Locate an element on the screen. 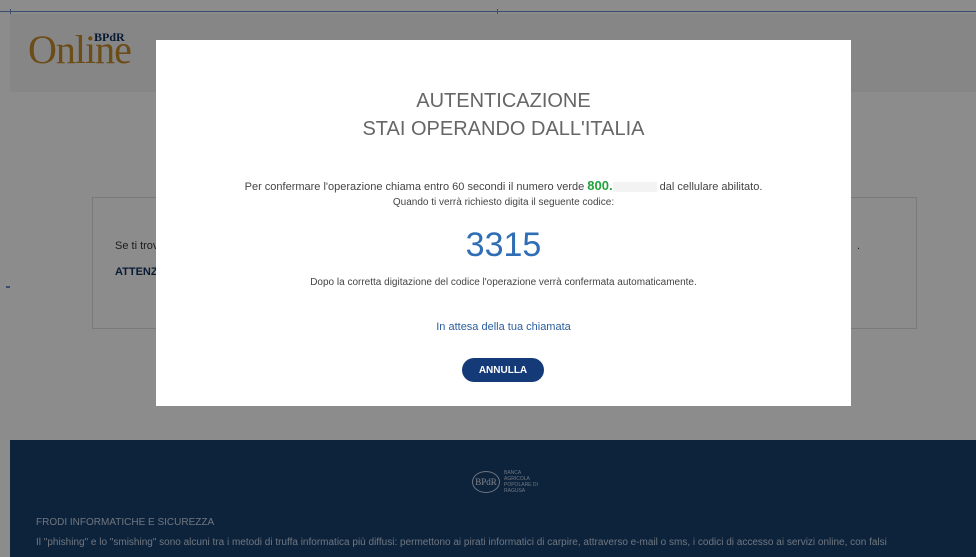 This screenshot has height=557, width=976. cancel-button: ANNULLA is located at coordinates (503, 370).